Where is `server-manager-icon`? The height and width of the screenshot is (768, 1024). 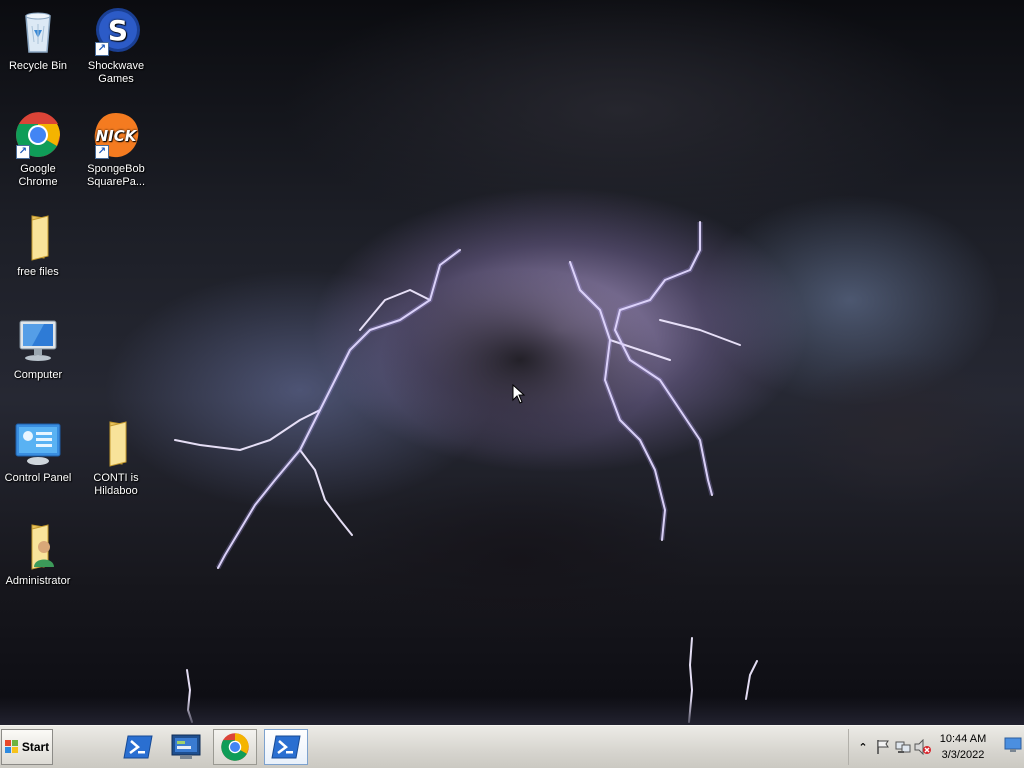 server-manager-icon is located at coordinates (186, 746).